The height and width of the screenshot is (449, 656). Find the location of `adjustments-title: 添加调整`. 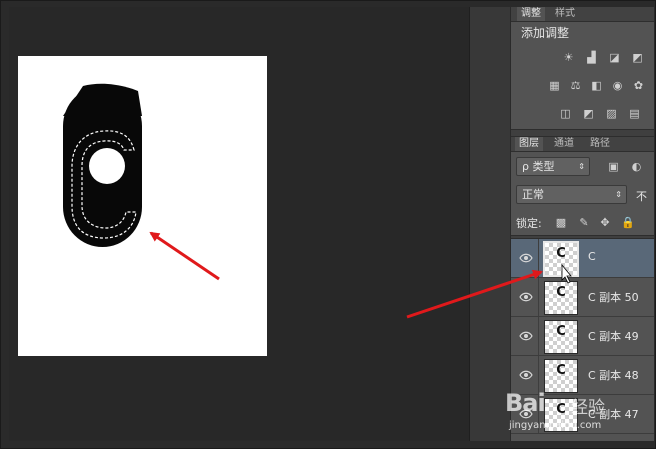

adjustments-title: 添加调整 is located at coordinates (545, 33).